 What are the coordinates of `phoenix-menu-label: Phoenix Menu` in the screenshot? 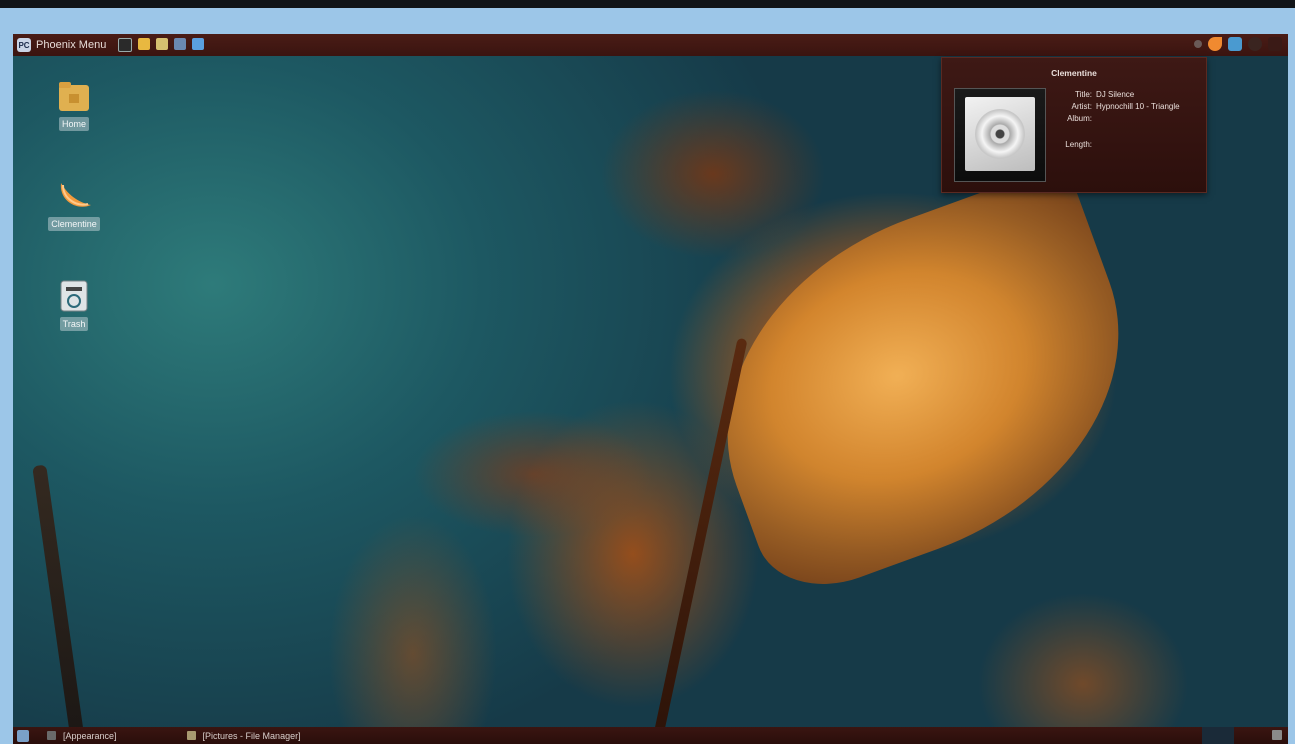 It's located at (71, 45).